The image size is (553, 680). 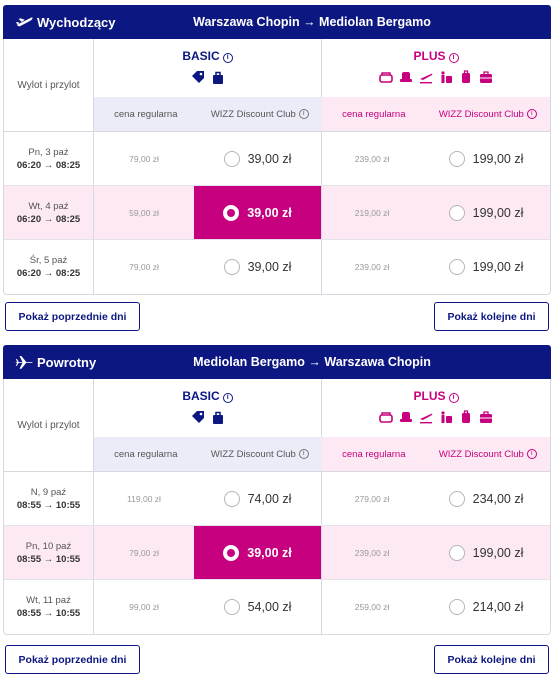 What do you see at coordinates (436, 396) in the screenshot?
I see `plus-fare-title: PLUS i` at bounding box center [436, 396].